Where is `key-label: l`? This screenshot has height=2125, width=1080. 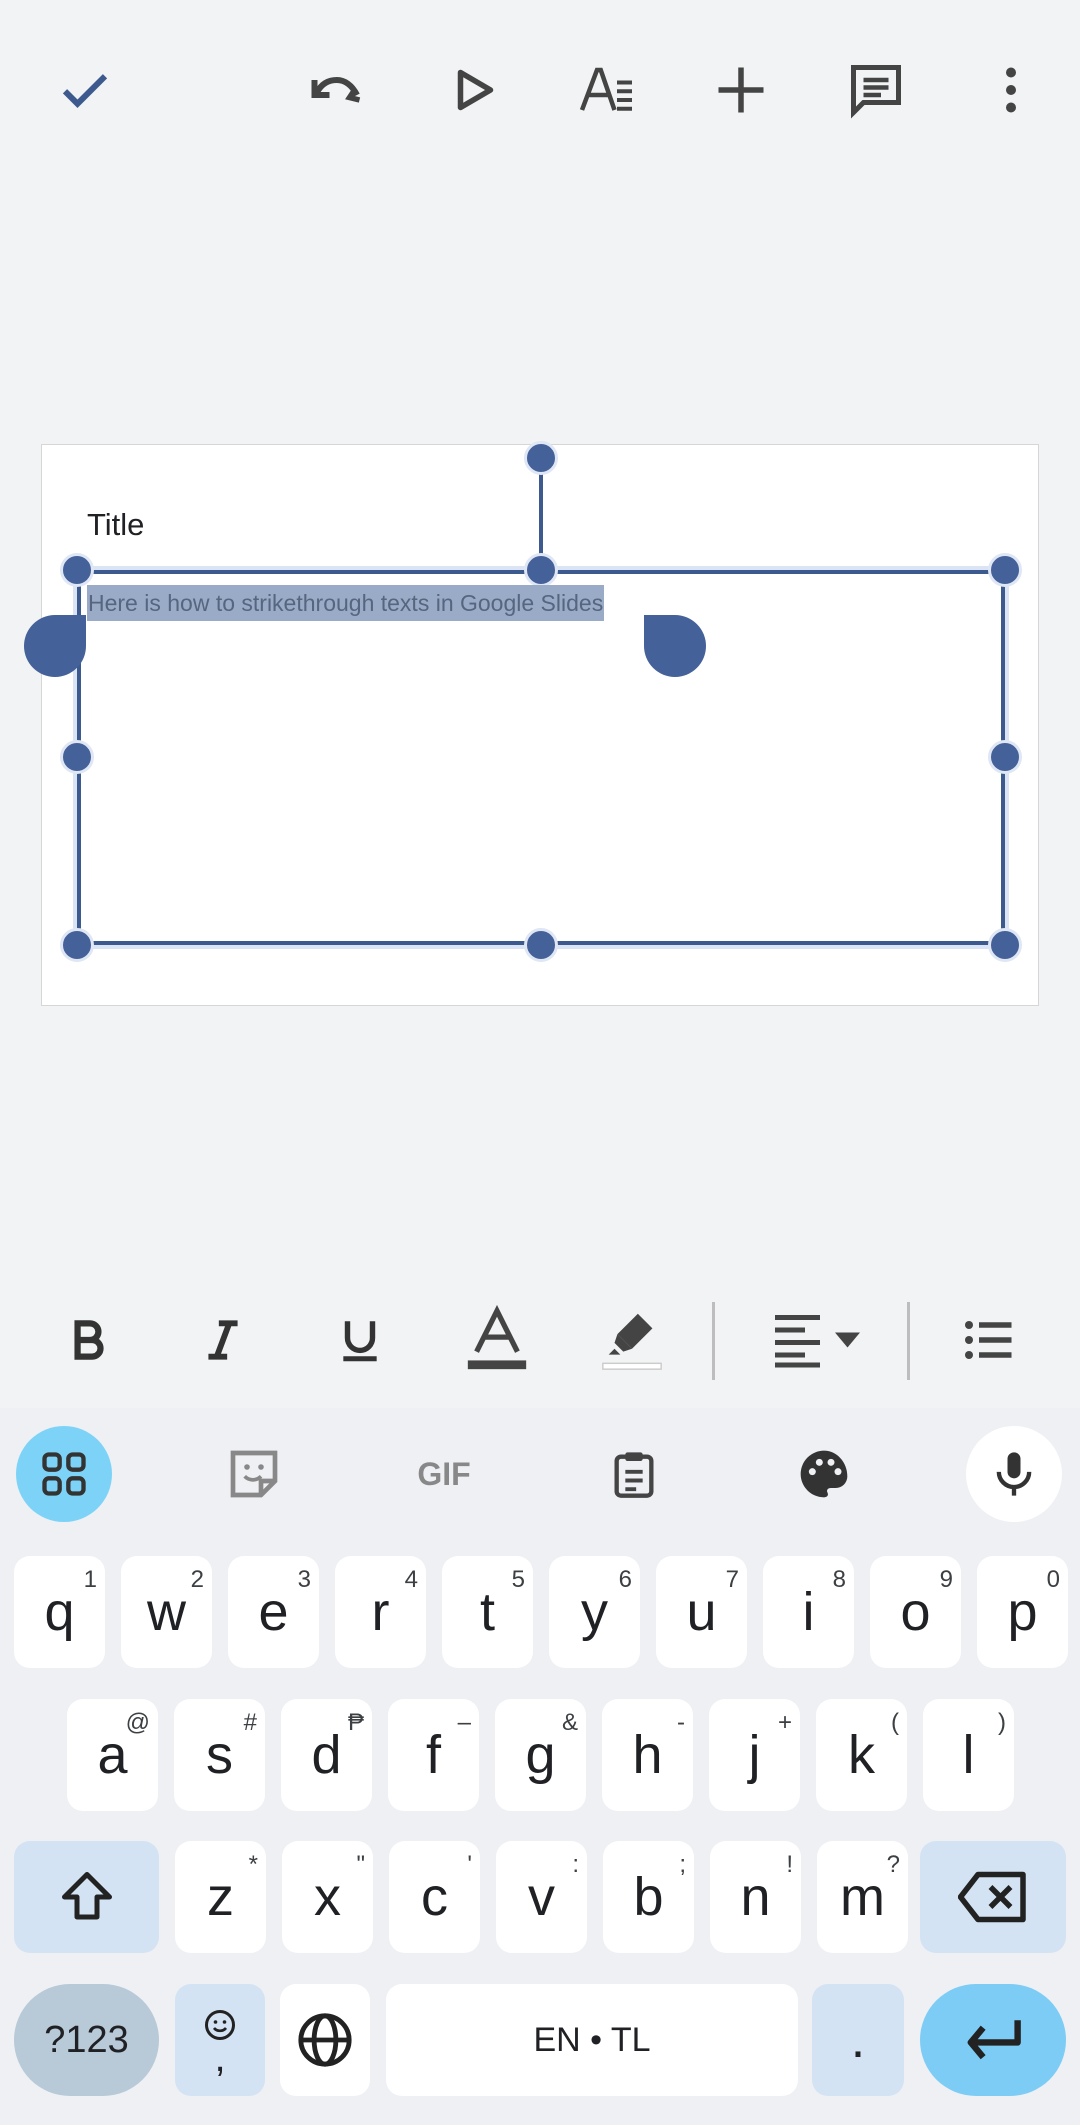 key-label: l is located at coordinates (968, 1755).